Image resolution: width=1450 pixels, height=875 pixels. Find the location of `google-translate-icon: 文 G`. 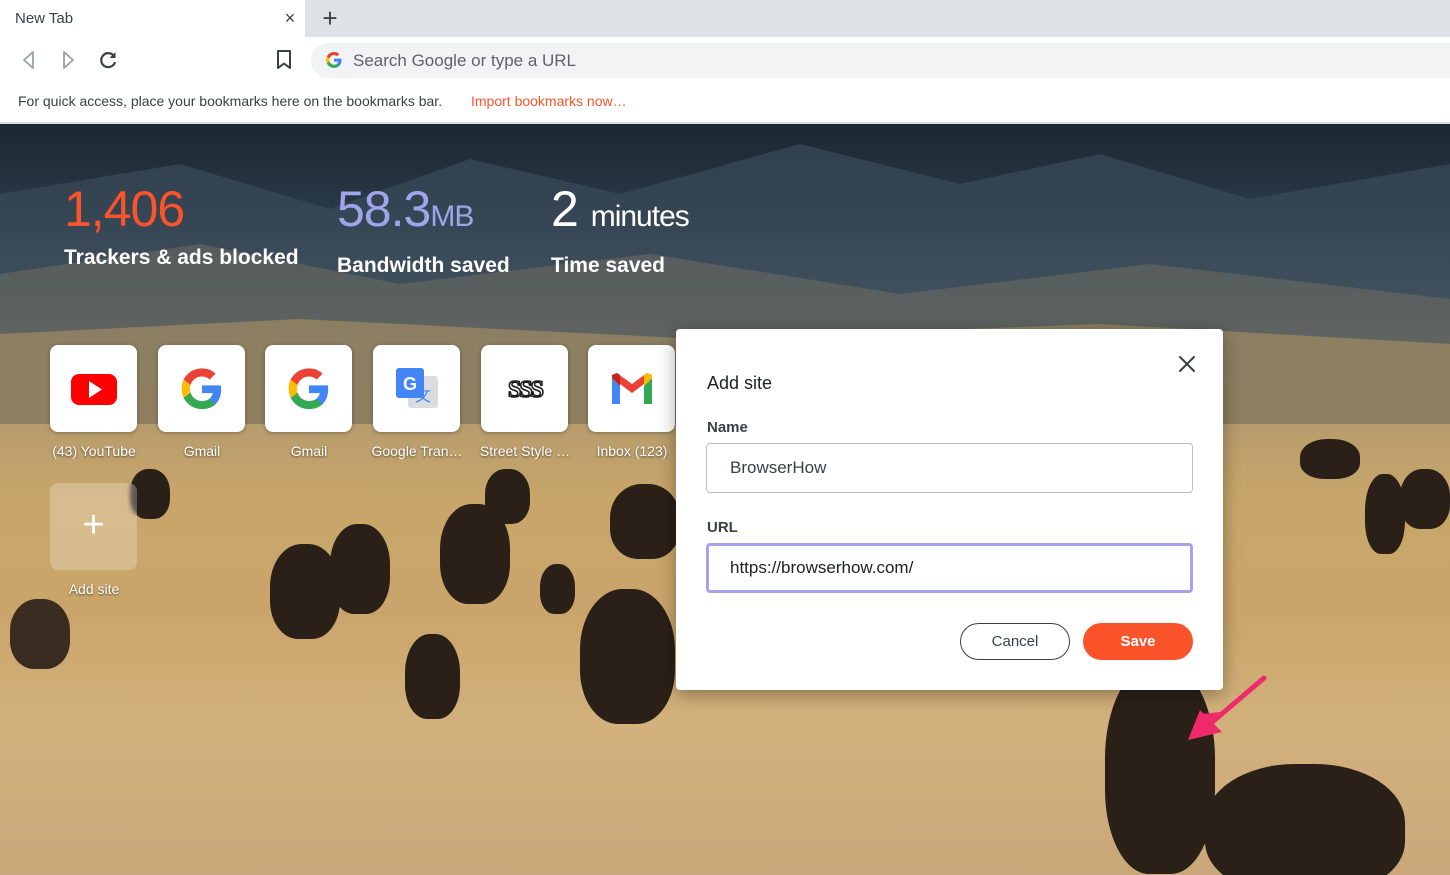

google-translate-icon: 文 G is located at coordinates (417, 388).